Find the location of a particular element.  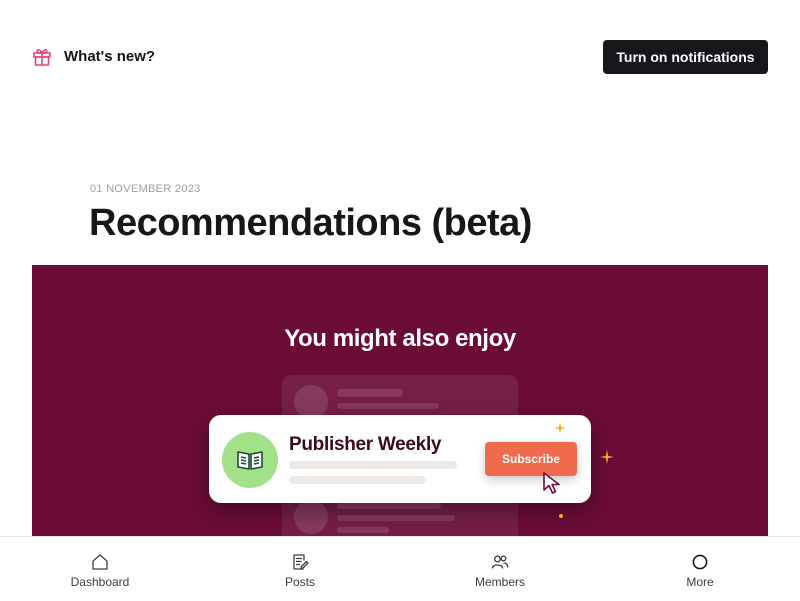

more-icon is located at coordinates (700, 562).